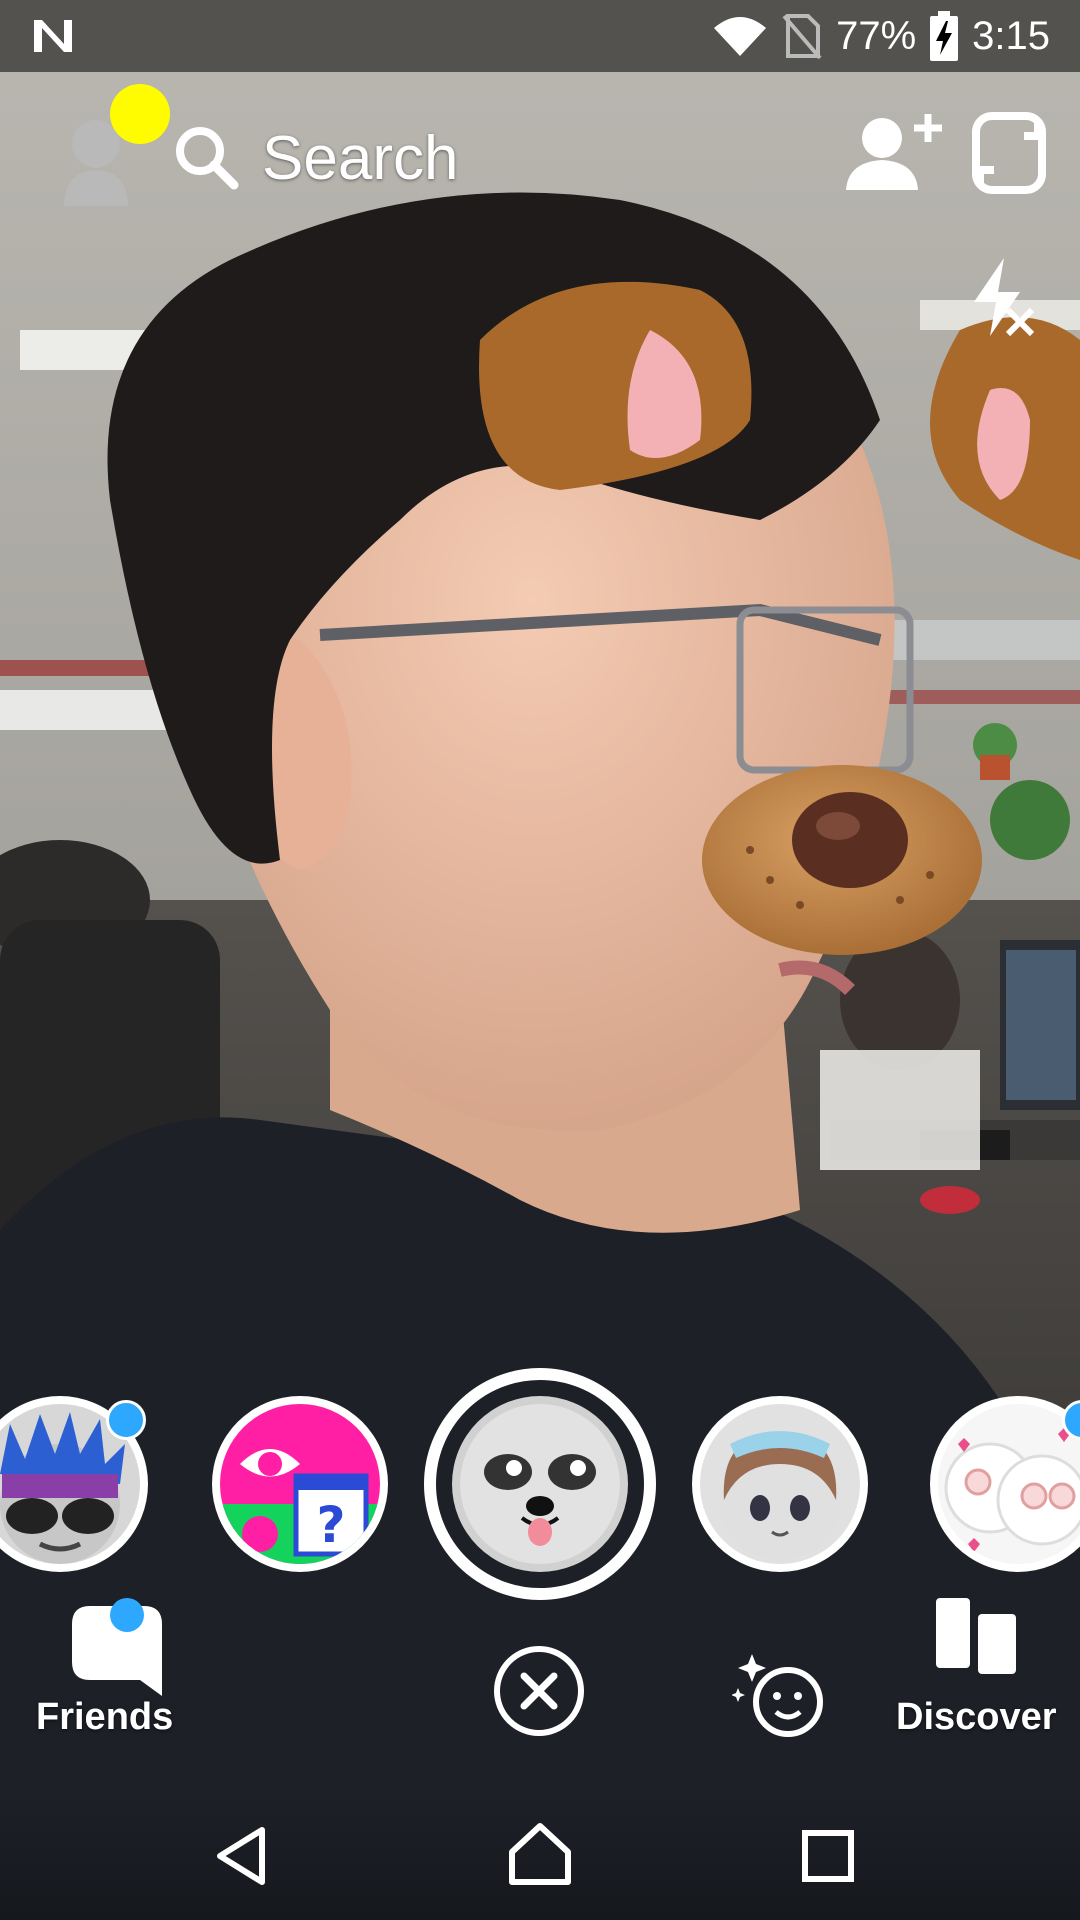  I want to click on recents-icon, so click(828, 1856).